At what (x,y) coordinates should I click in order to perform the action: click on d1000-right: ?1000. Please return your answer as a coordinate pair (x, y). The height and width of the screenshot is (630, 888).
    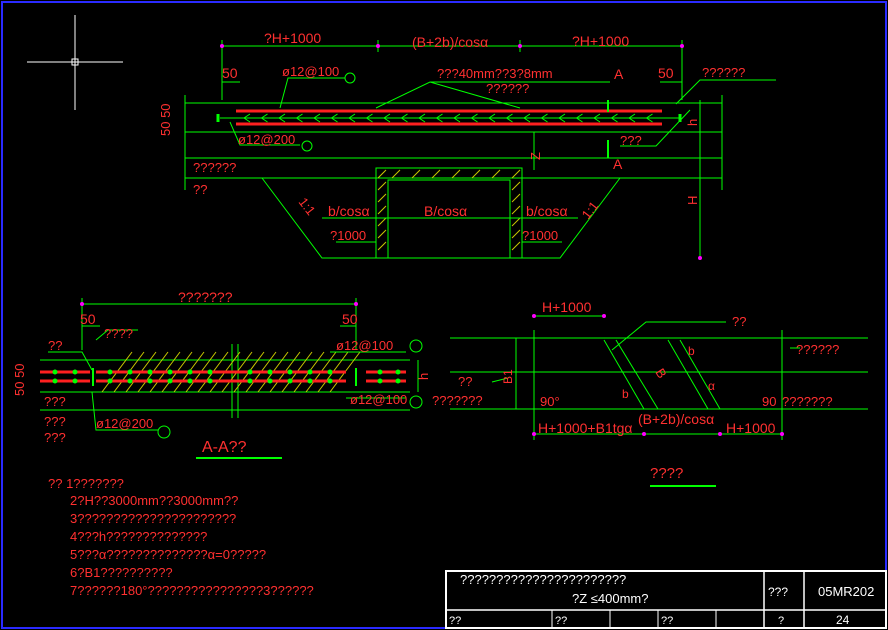
    Looking at the image, I should click on (540, 235).